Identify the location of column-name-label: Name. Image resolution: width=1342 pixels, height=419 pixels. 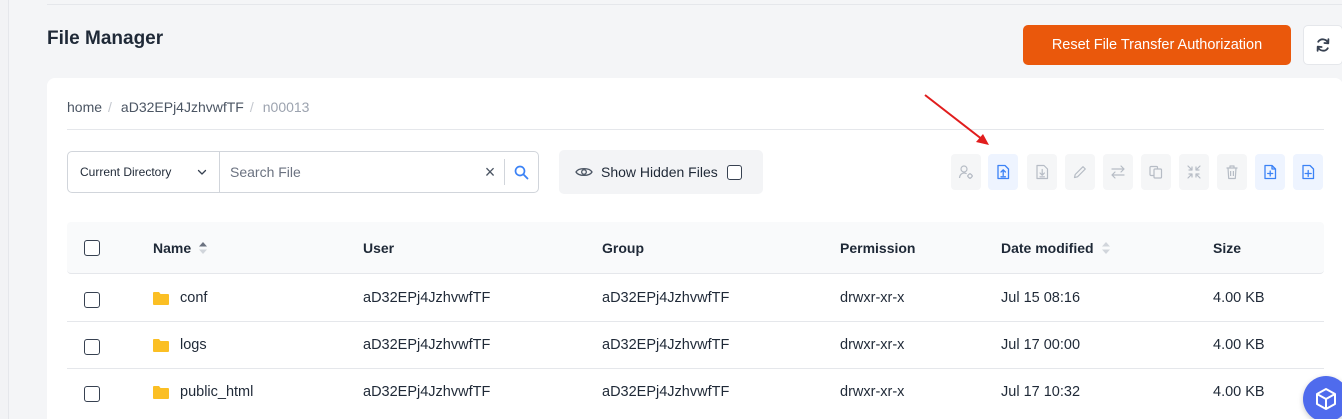
(172, 248).